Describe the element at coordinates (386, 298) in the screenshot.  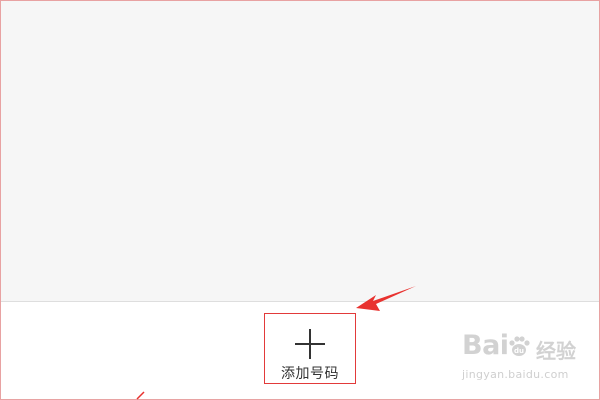
I see `annotation-arrow` at that location.